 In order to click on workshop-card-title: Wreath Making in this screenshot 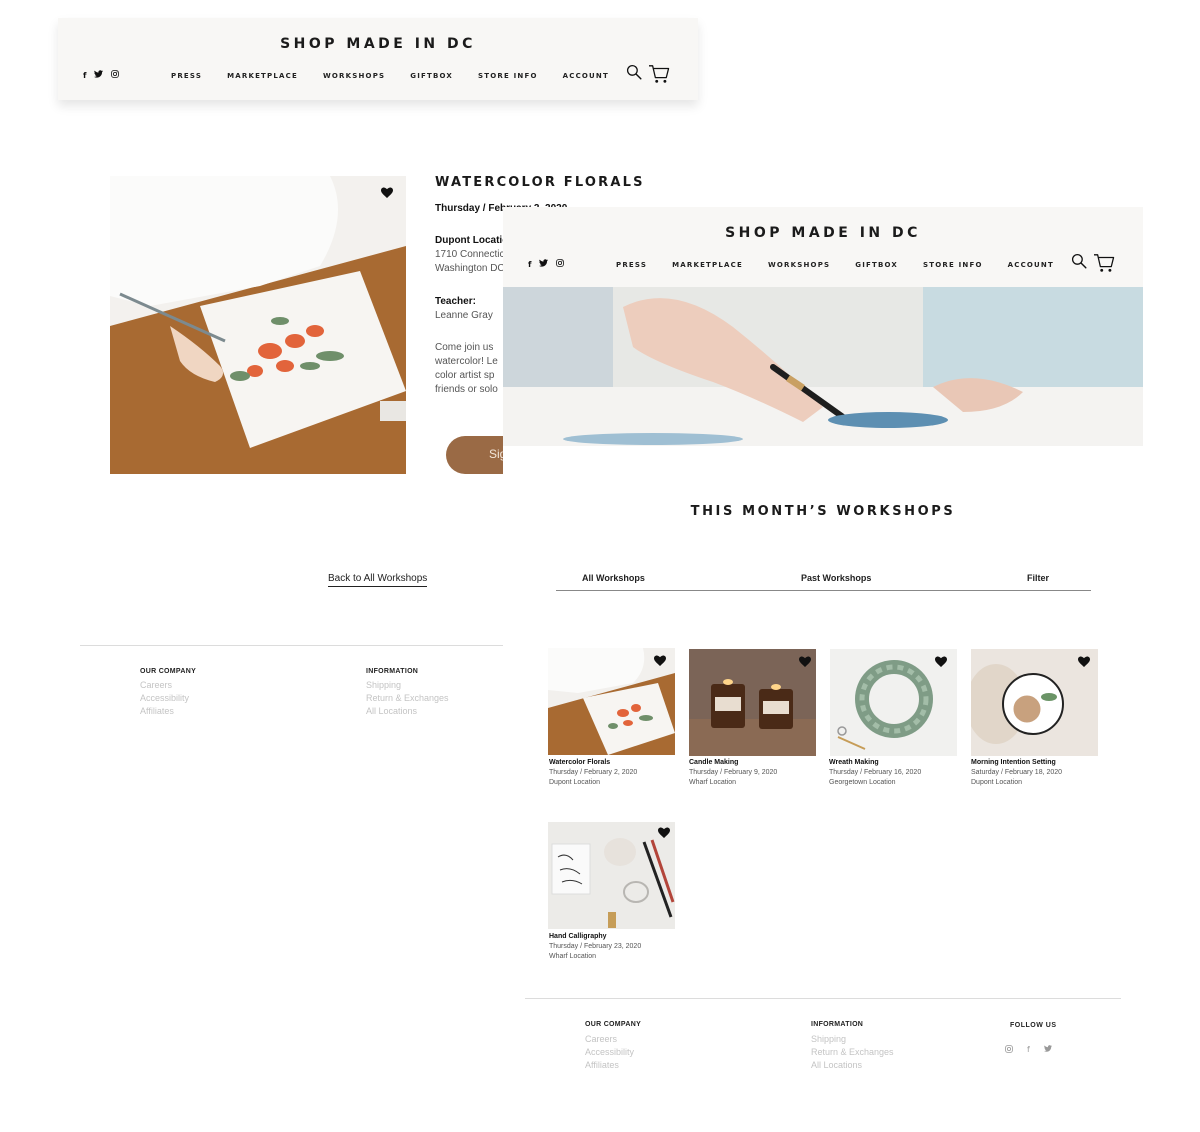, I will do `click(854, 762)`.